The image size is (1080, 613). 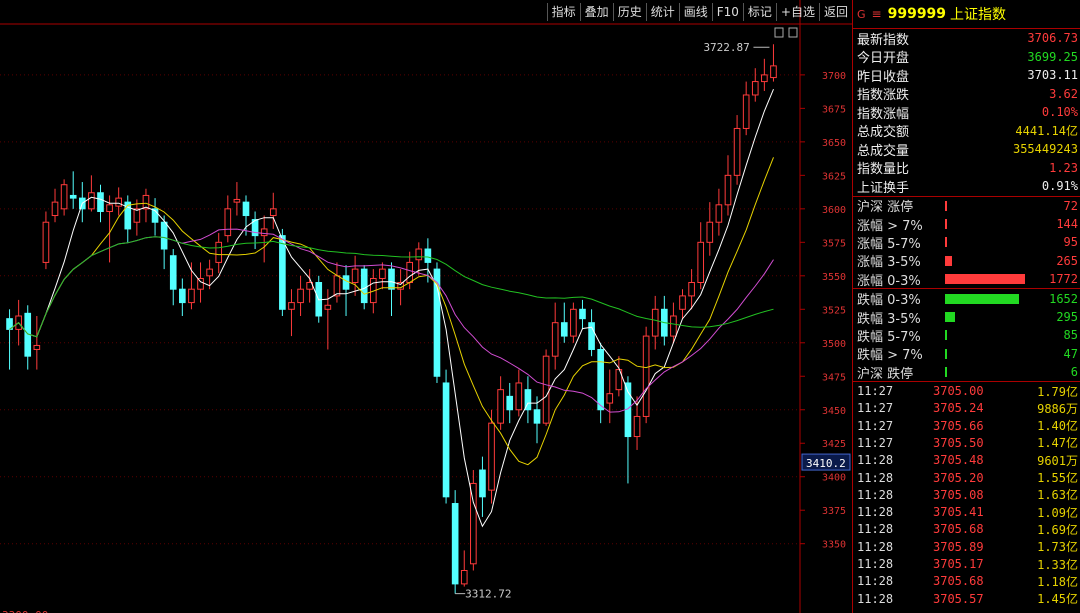 What do you see at coordinates (883, 188) in the screenshot?
I see `quote-label: 上证换手` at bounding box center [883, 188].